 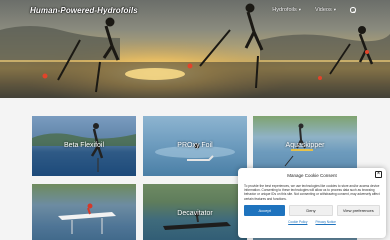 I want to click on cookie-policy-link: Cookie Policy, so click(x=297, y=222).